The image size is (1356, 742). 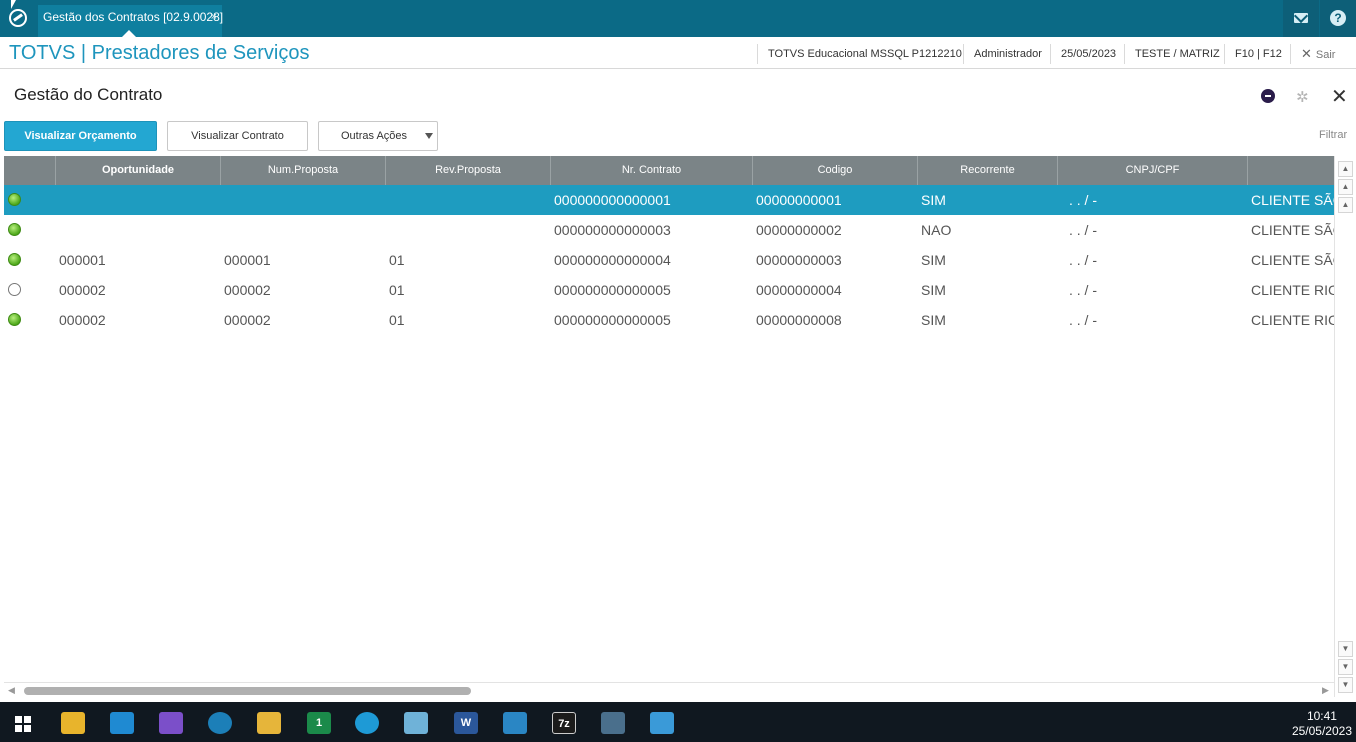 I want to click on cell-nr-contrato: 000000000000001, so click(x=612, y=200).